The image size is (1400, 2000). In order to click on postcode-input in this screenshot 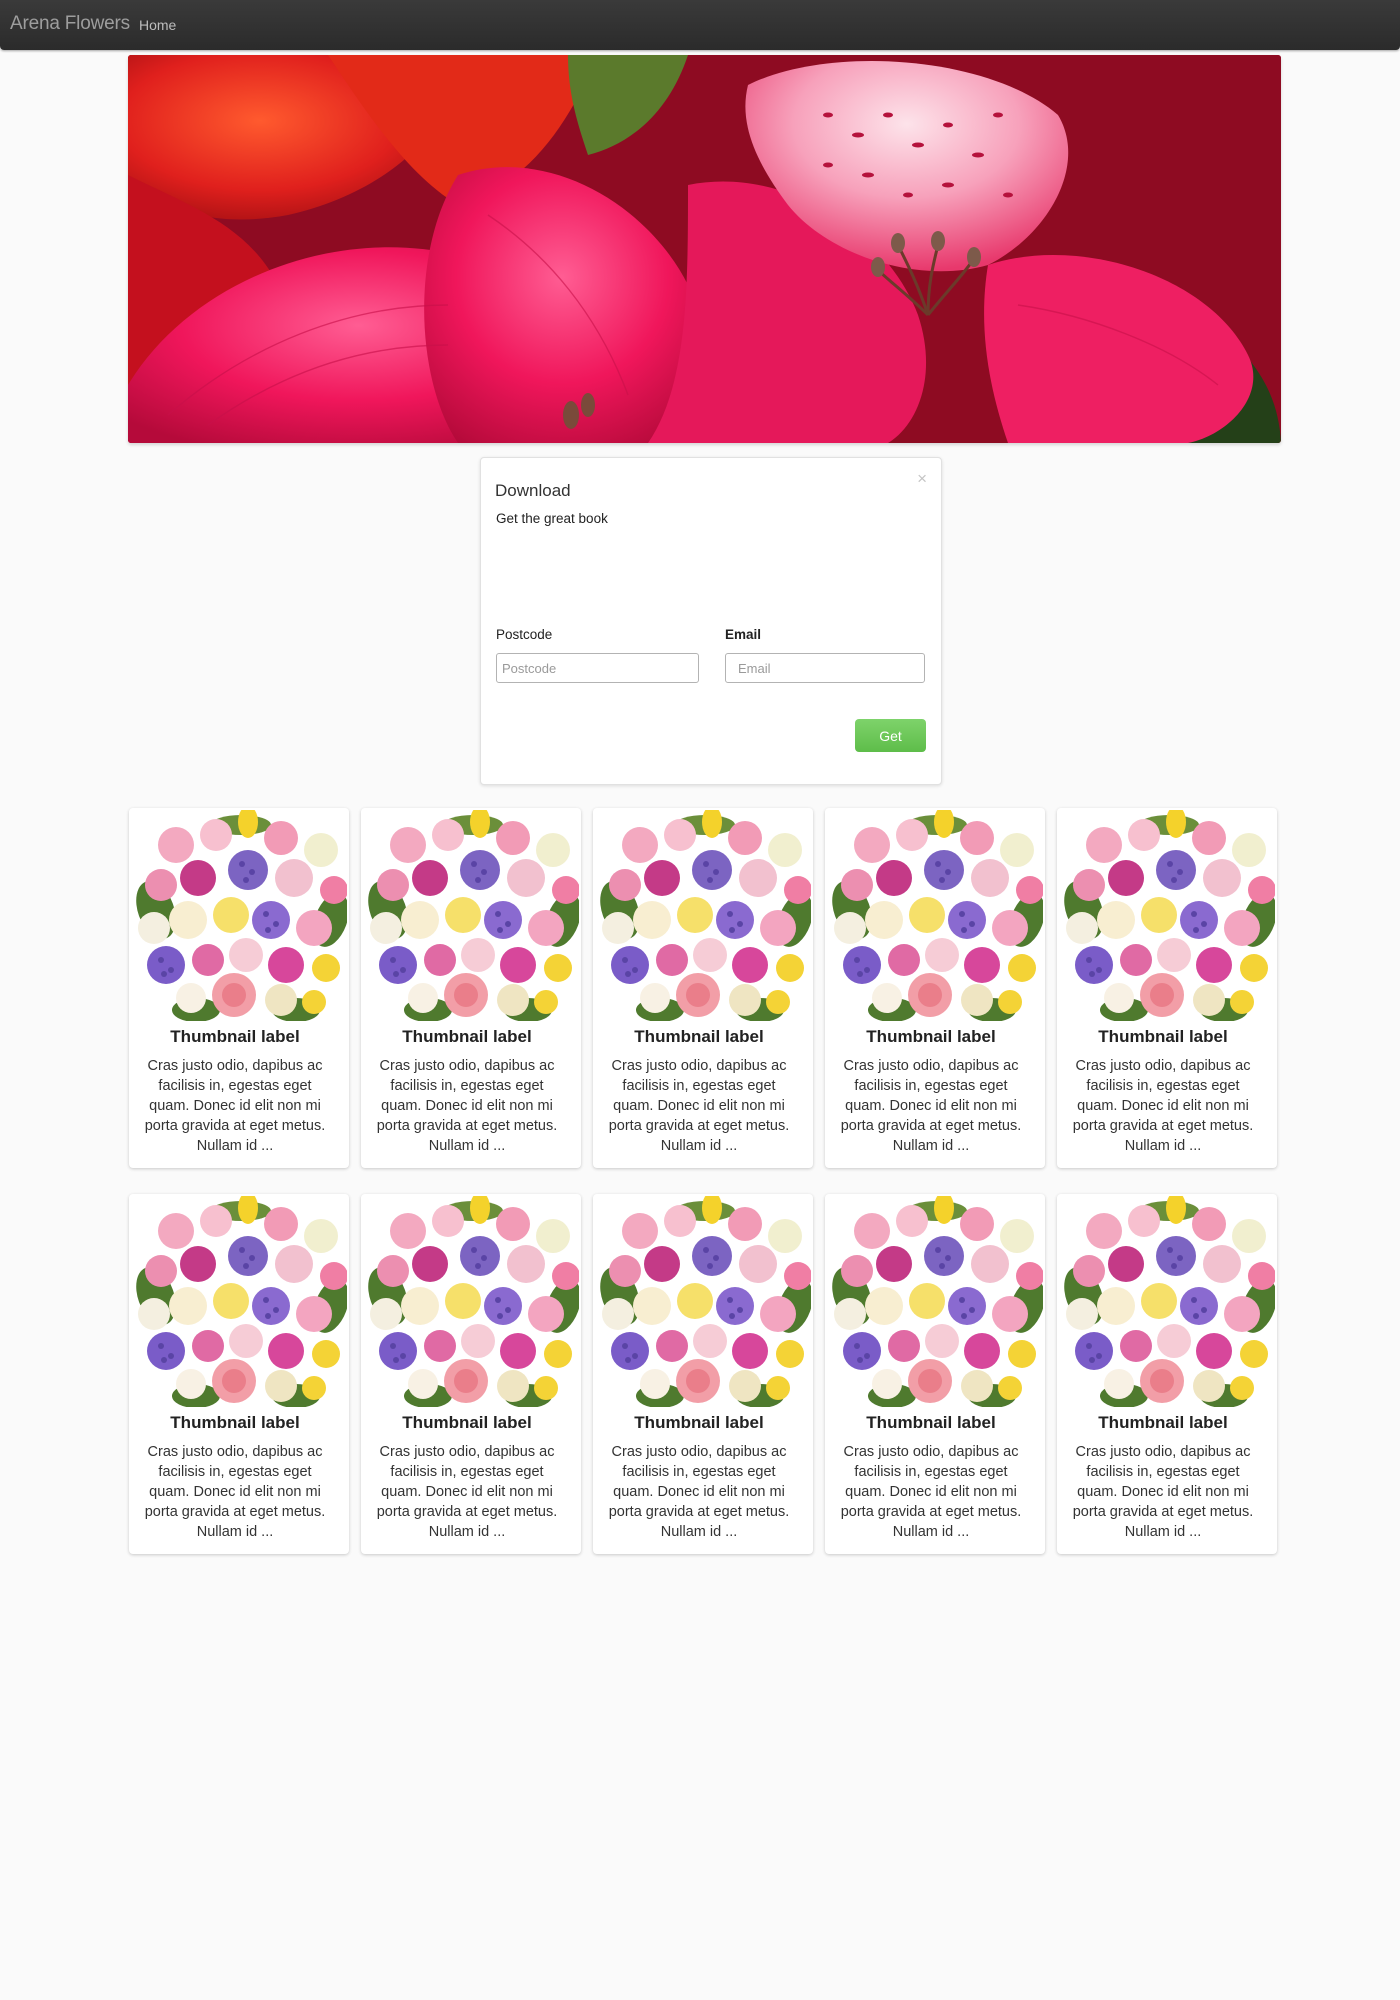, I will do `click(597, 668)`.